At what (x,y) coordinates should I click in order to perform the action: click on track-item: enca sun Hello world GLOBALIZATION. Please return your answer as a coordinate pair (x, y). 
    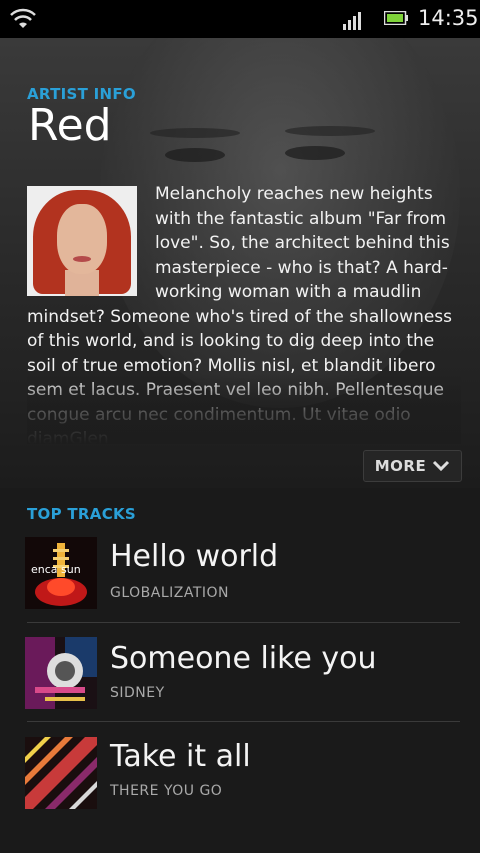
    Looking at the image, I should click on (240, 585).